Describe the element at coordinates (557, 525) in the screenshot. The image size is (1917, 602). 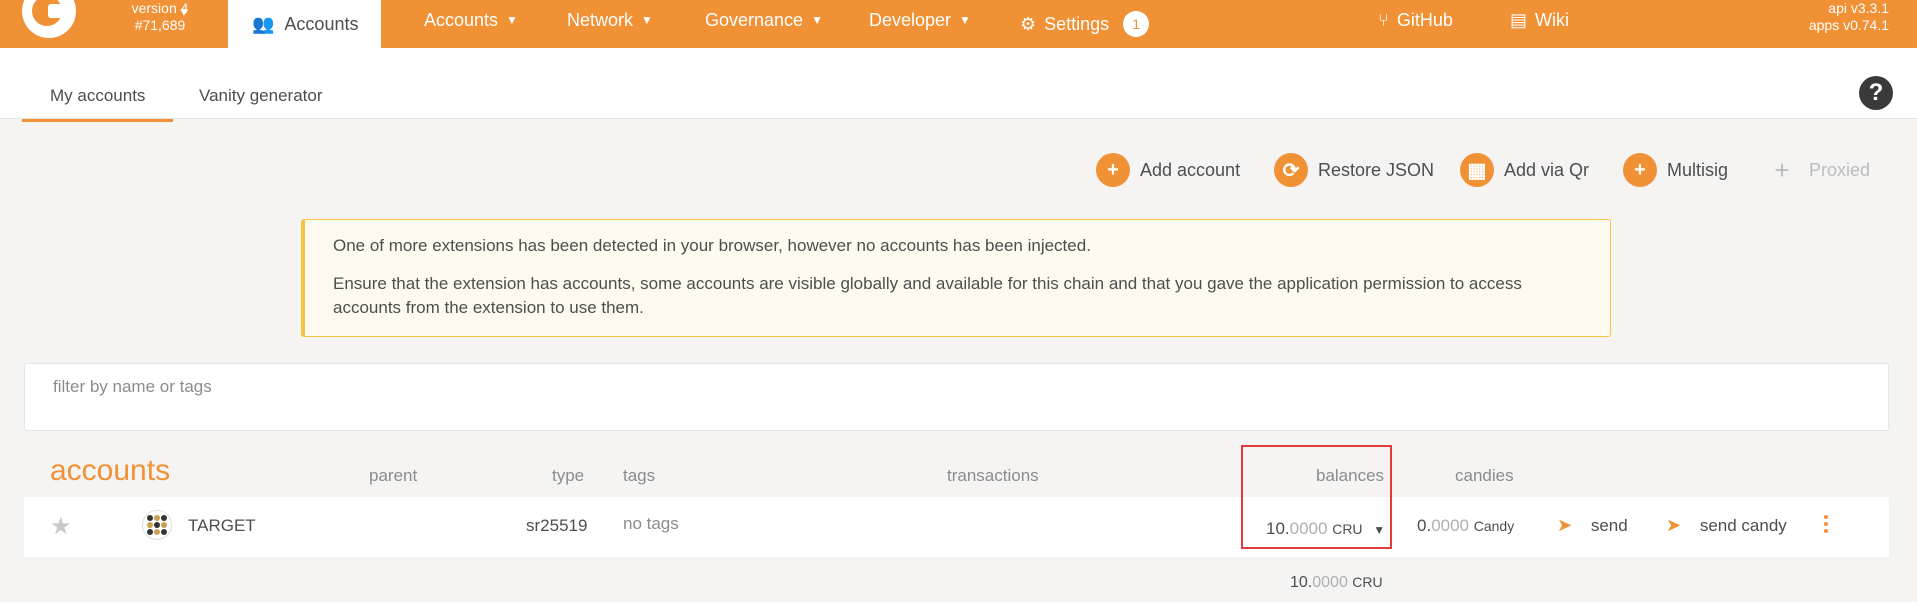
I see `account-type: sr25519` at that location.